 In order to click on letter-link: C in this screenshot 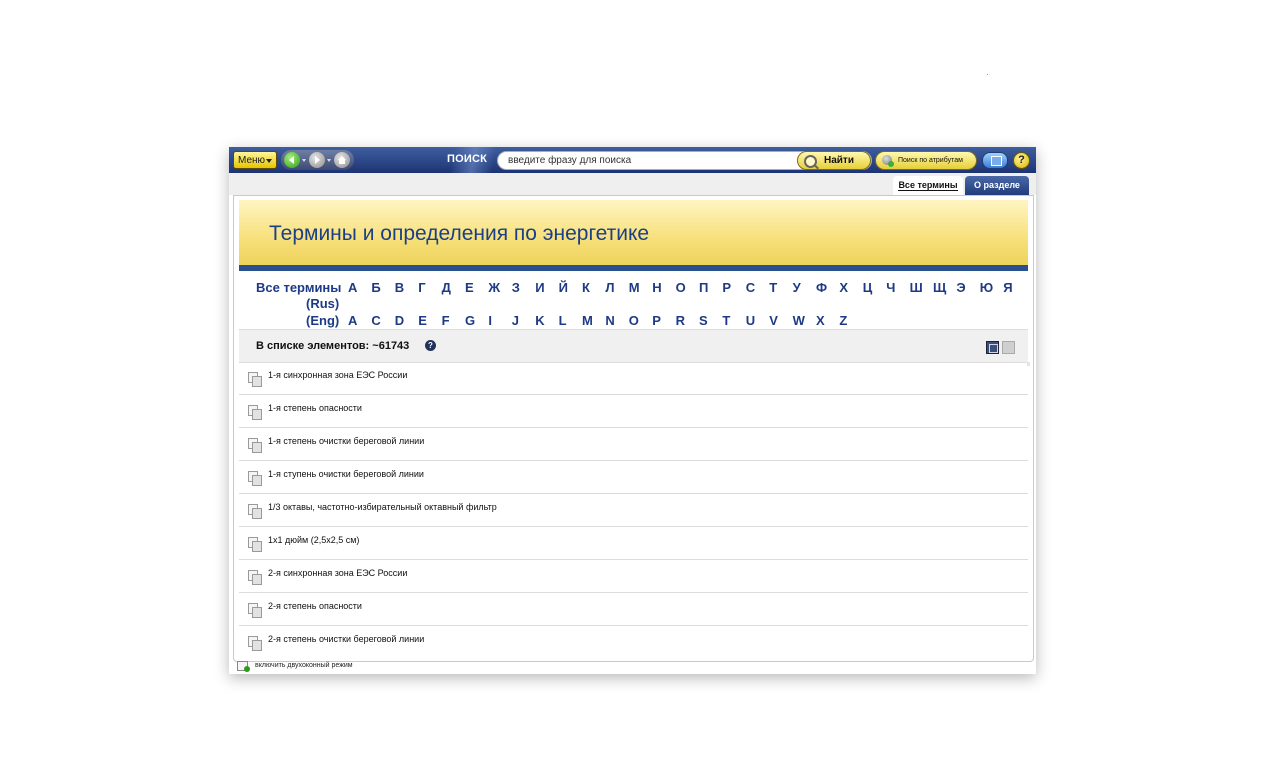, I will do `click(375, 320)`.